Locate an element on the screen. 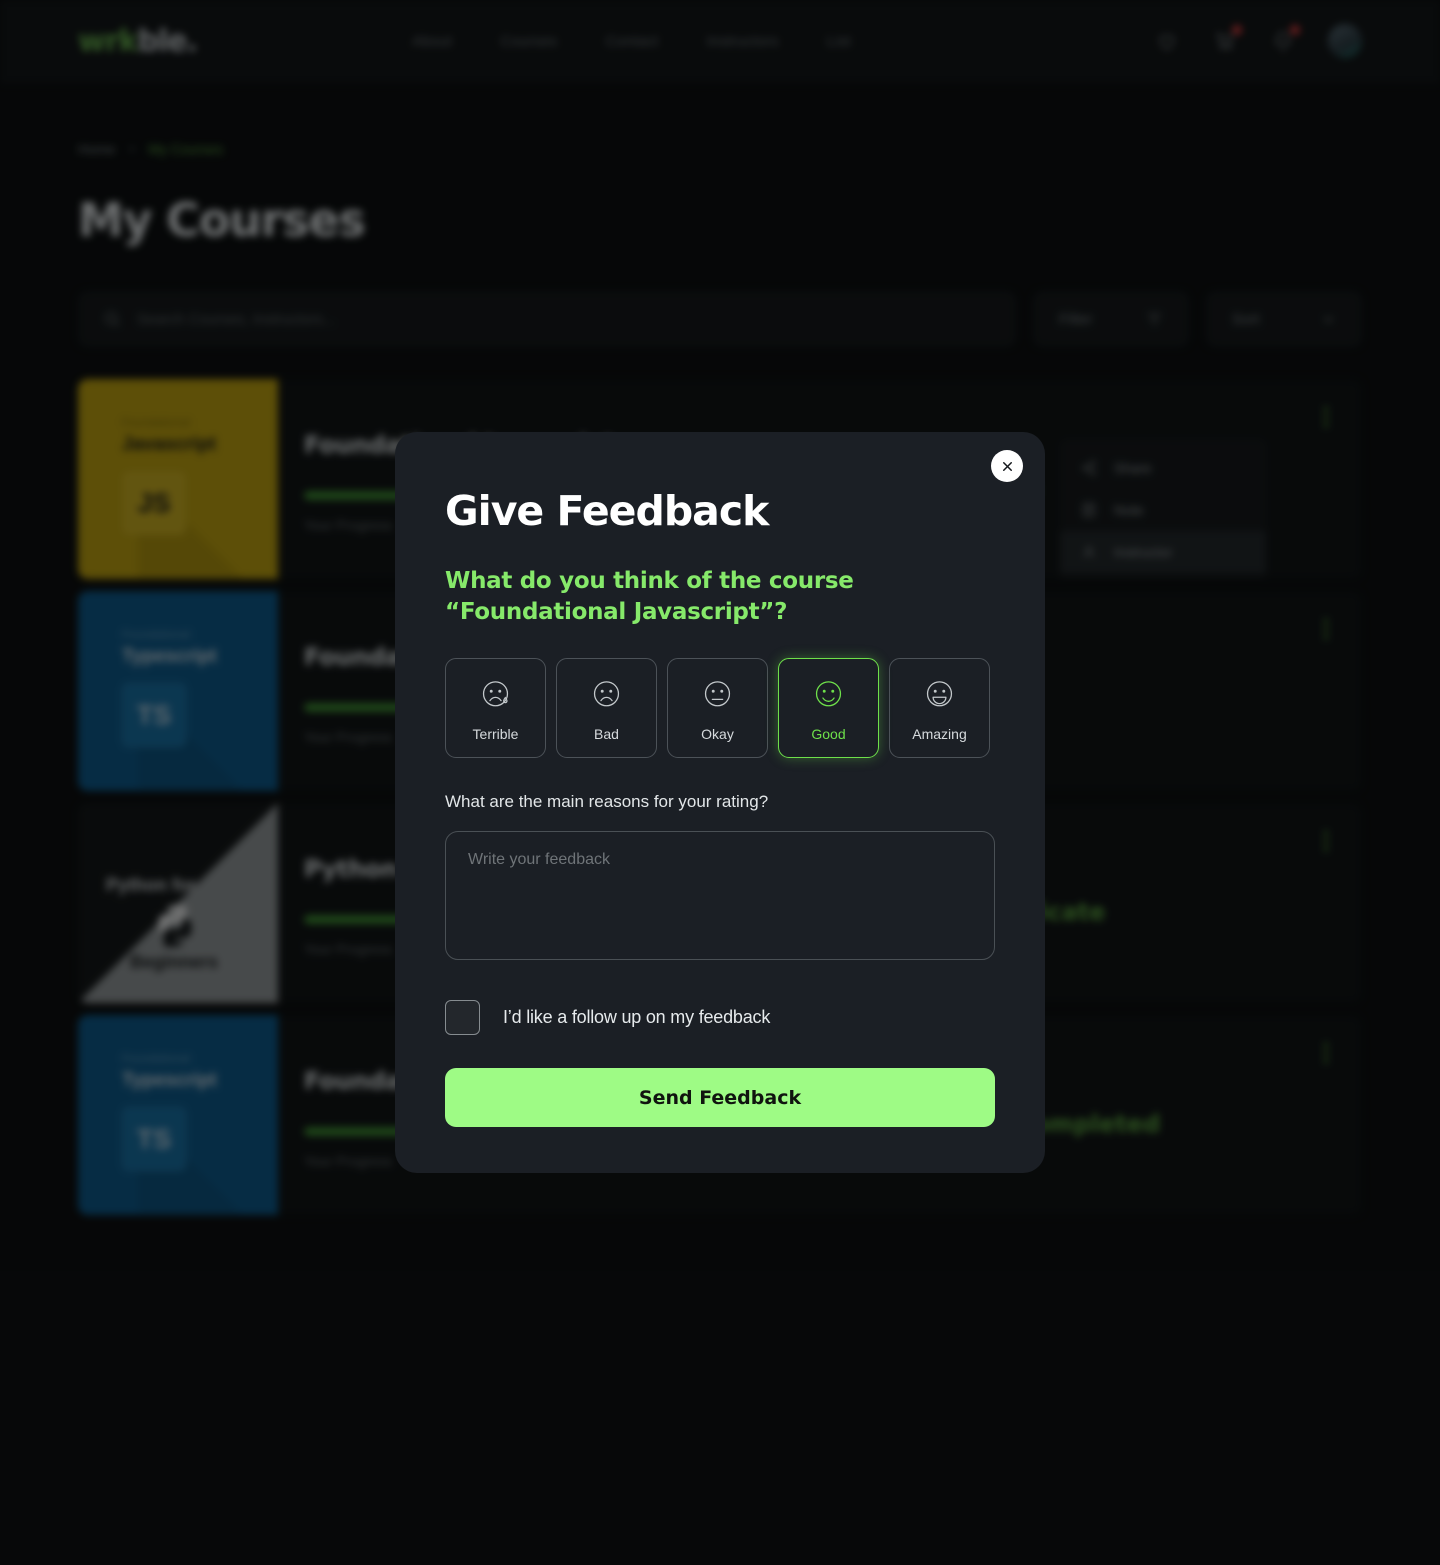 The height and width of the screenshot is (1565, 1440). close-icon is located at coordinates (1007, 466).